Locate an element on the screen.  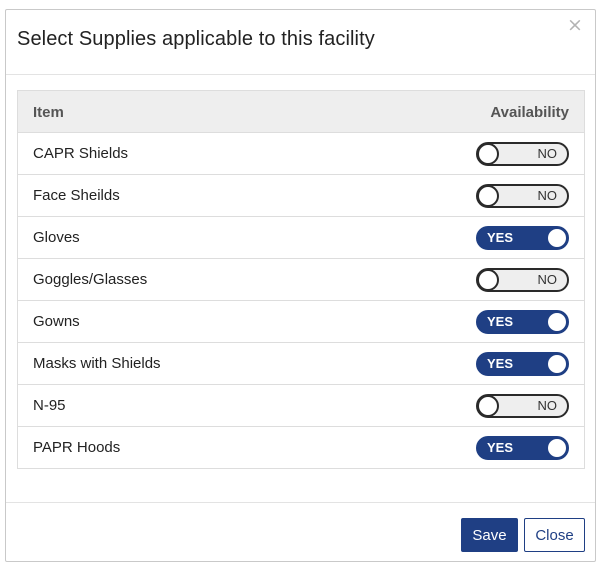
dialog-footer: Save Close is located at coordinates (300, 531).